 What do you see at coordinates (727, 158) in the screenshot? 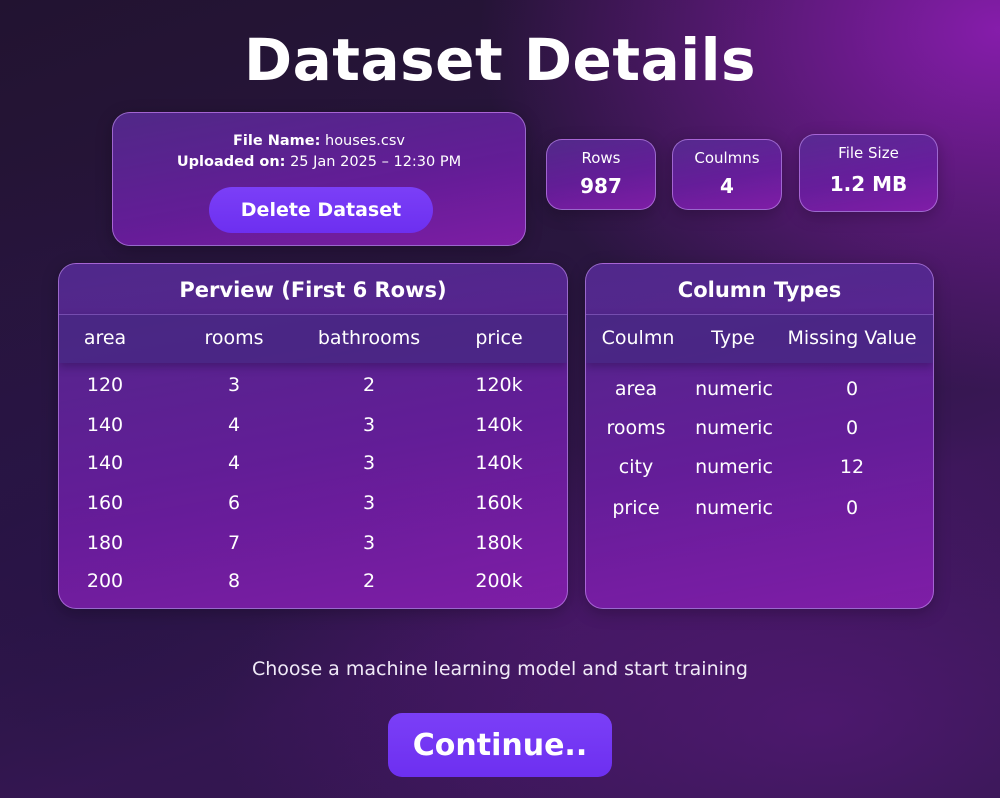
I see `stat-columns-label: Coulmns` at bounding box center [727, 158].